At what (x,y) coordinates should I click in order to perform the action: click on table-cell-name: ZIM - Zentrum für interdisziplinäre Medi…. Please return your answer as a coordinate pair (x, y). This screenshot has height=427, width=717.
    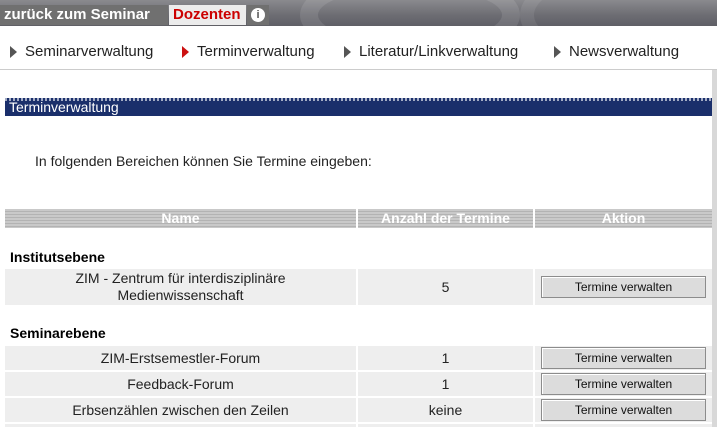
    Looking at the image, I should click on (180, 287).